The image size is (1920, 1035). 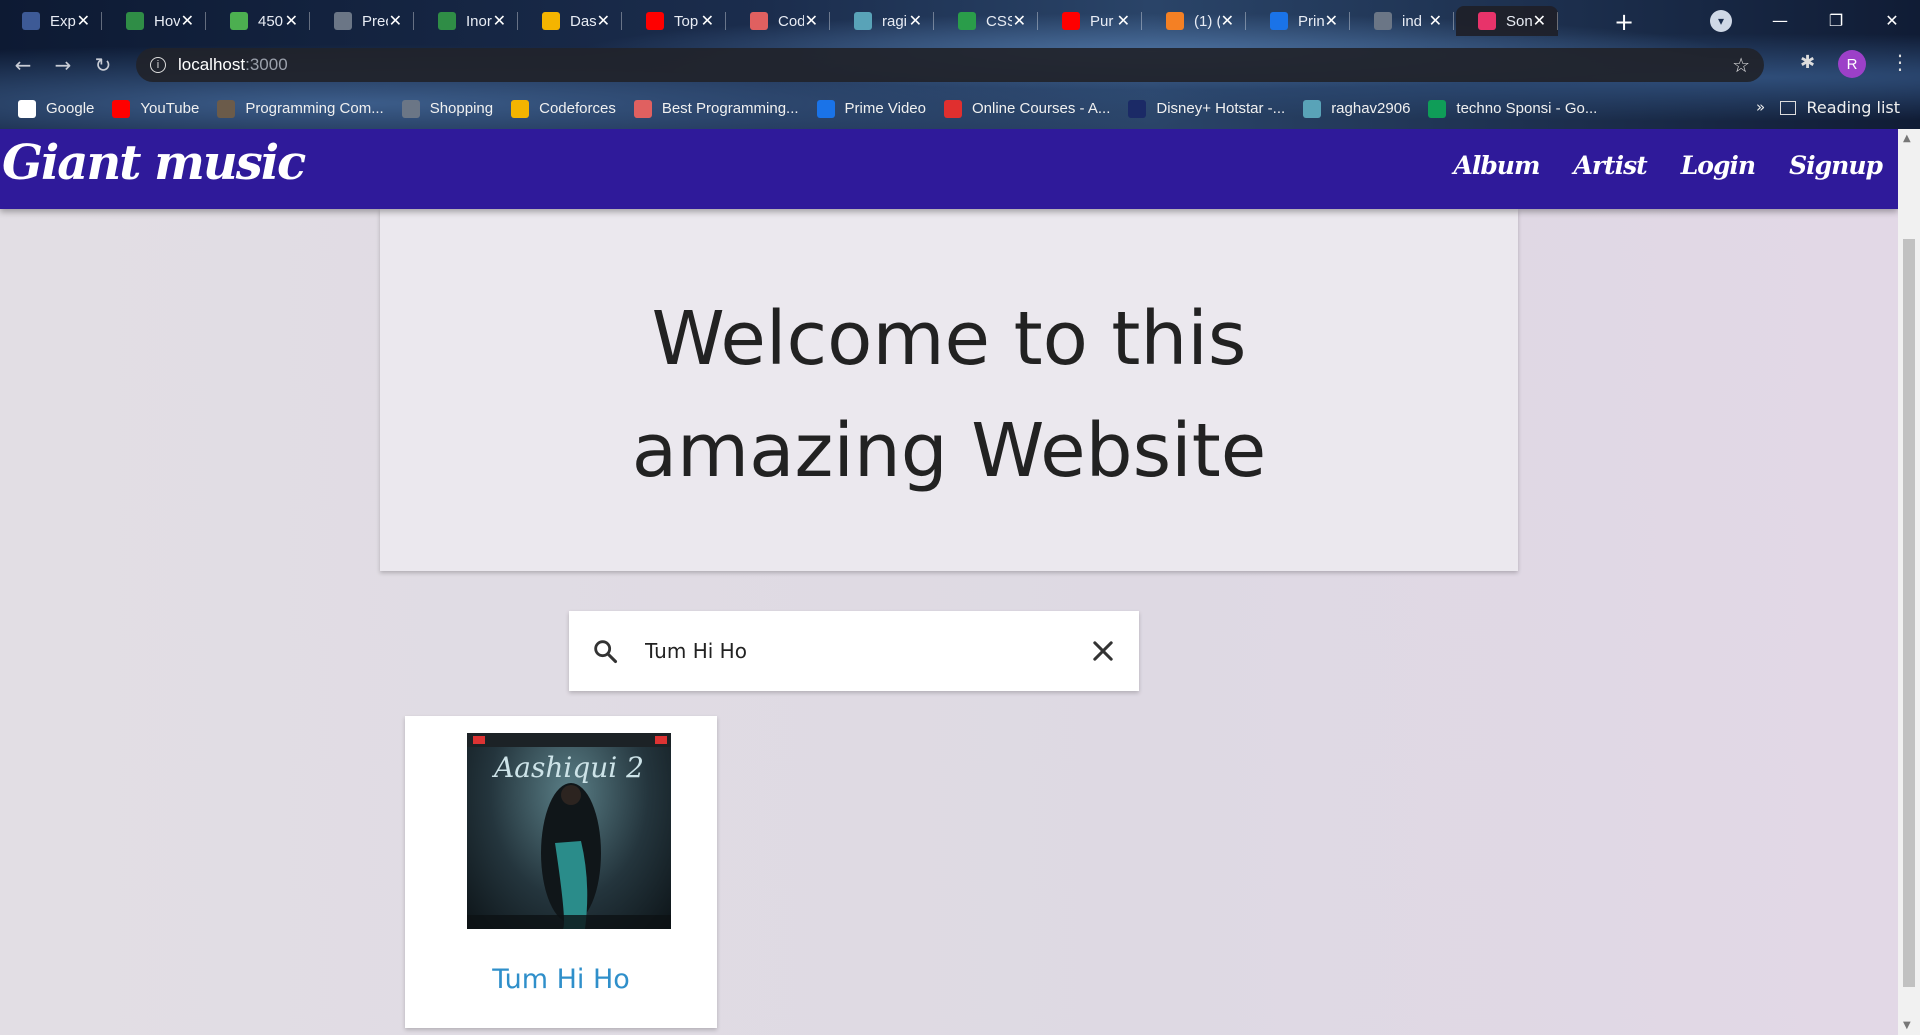 What do you see at coordinates (259, 21) in the screenshot?
I see `browser-tab: 450 ✕` at bounding box center [259, 21].